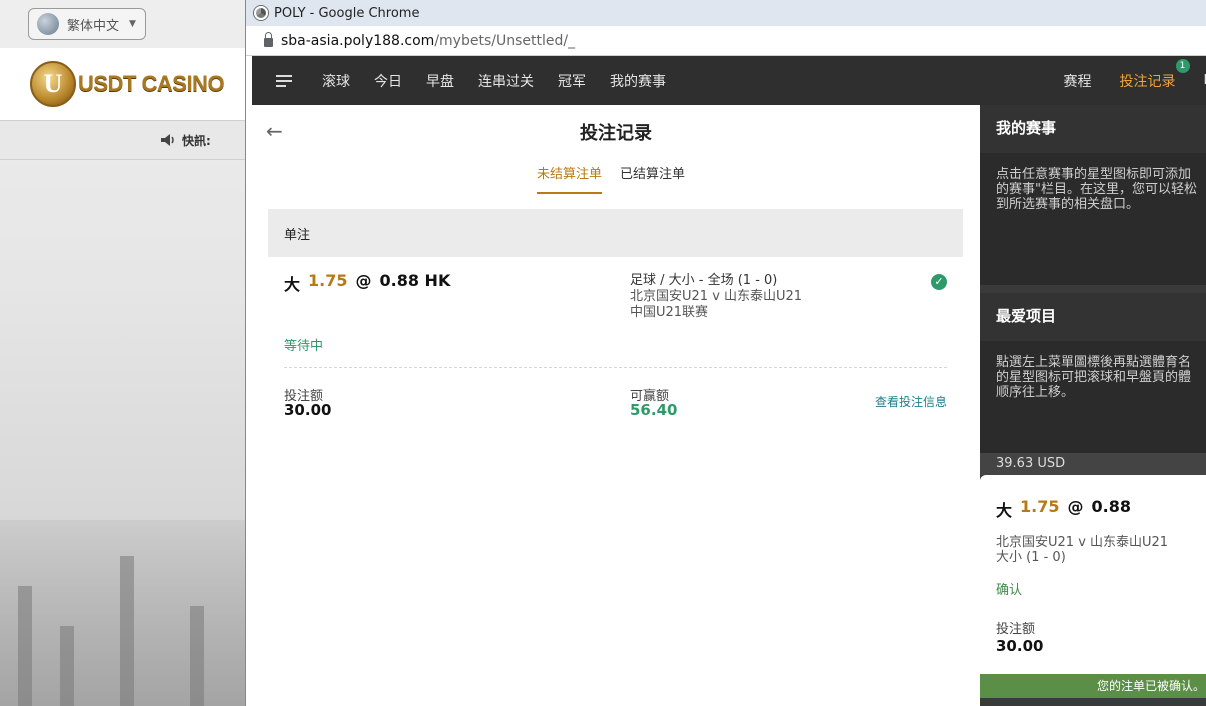 Image resolution: width=1206 pixels, height=706 pixels. Describe the element at coordinates (726, 13) in the screenshot. I see `window-titlebar: POLY - Google Chrome` at that location.